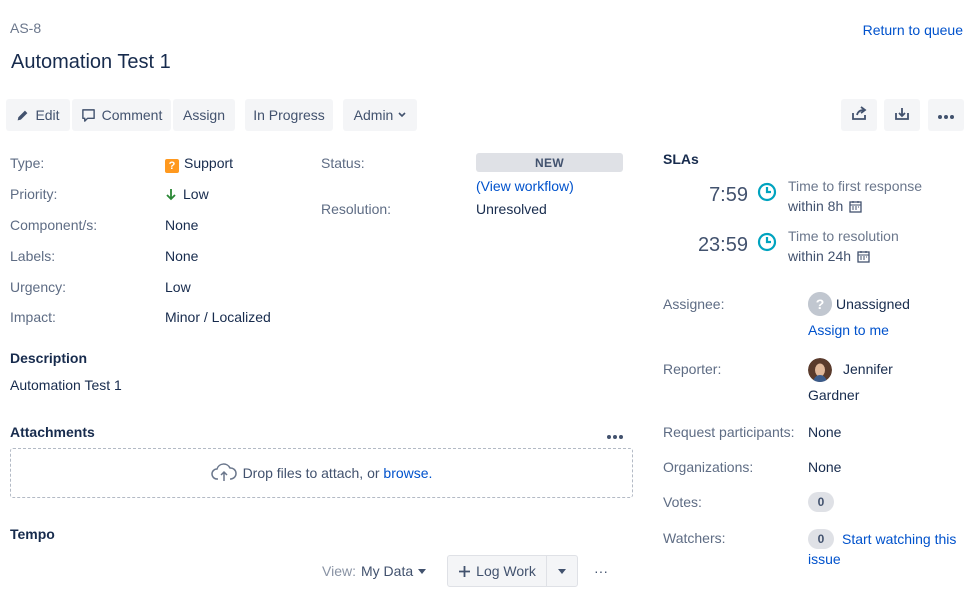  What do you see at coordinates (694, 304) in the screenshot?
I see `assignee-label: Assignee:` at bounding box center [694, 304].